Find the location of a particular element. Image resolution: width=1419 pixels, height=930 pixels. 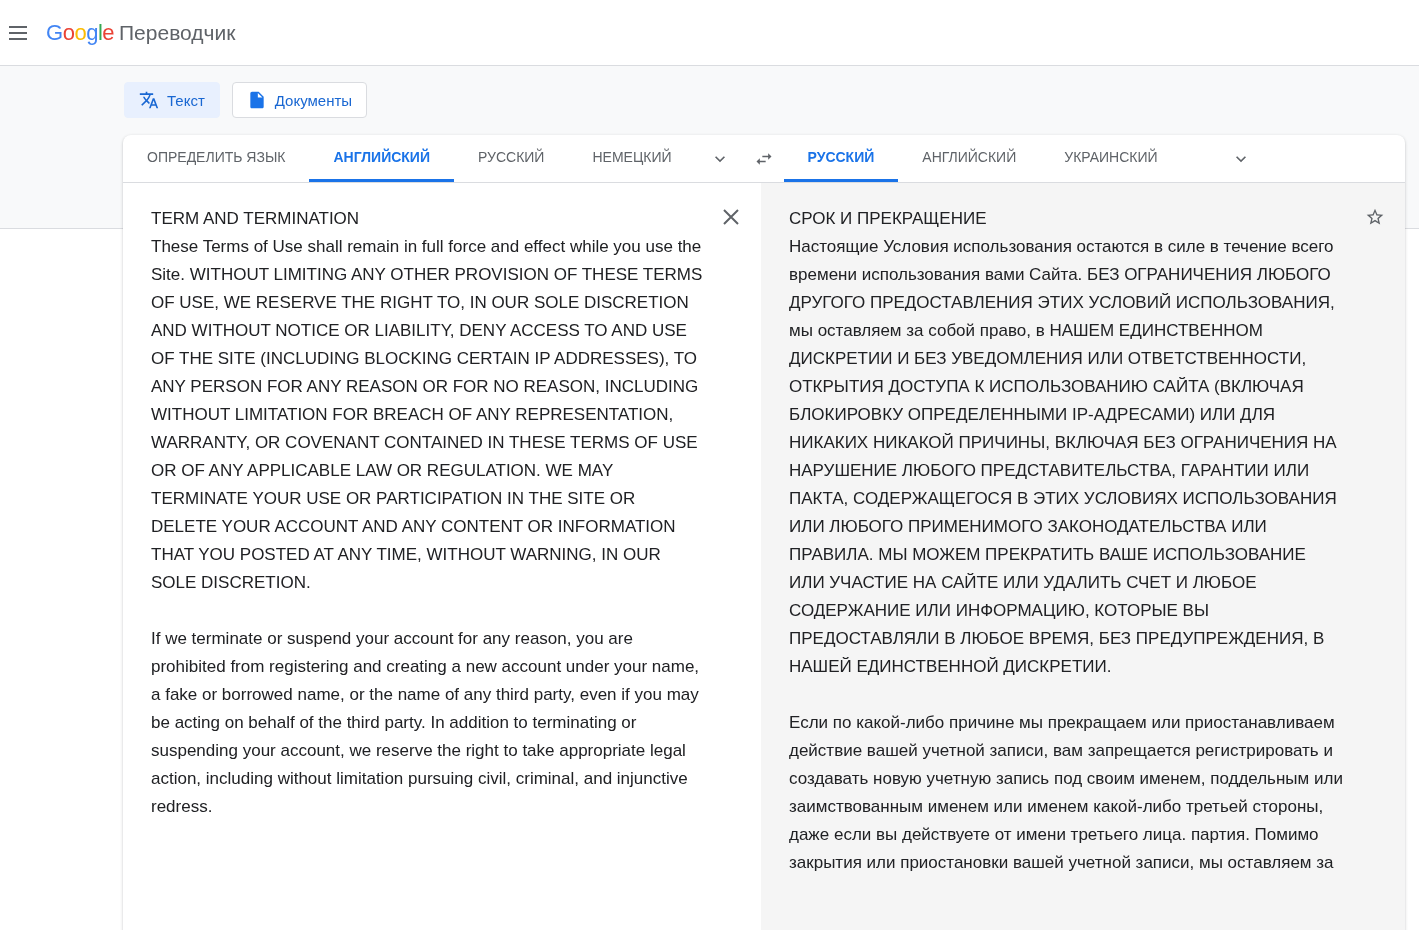

app-title: Переводчик is located at coordinates (177, 32).